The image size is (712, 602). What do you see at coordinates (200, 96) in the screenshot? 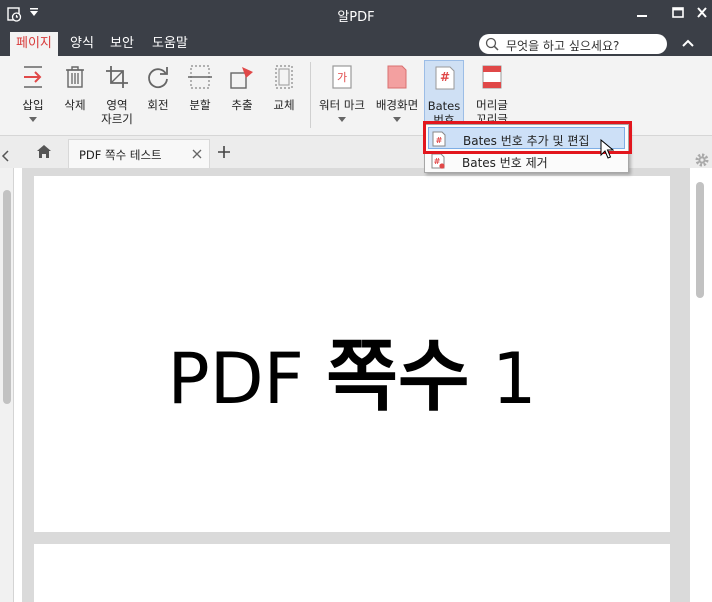
I see `split-button: 분할` at bounding box center [200, 96].